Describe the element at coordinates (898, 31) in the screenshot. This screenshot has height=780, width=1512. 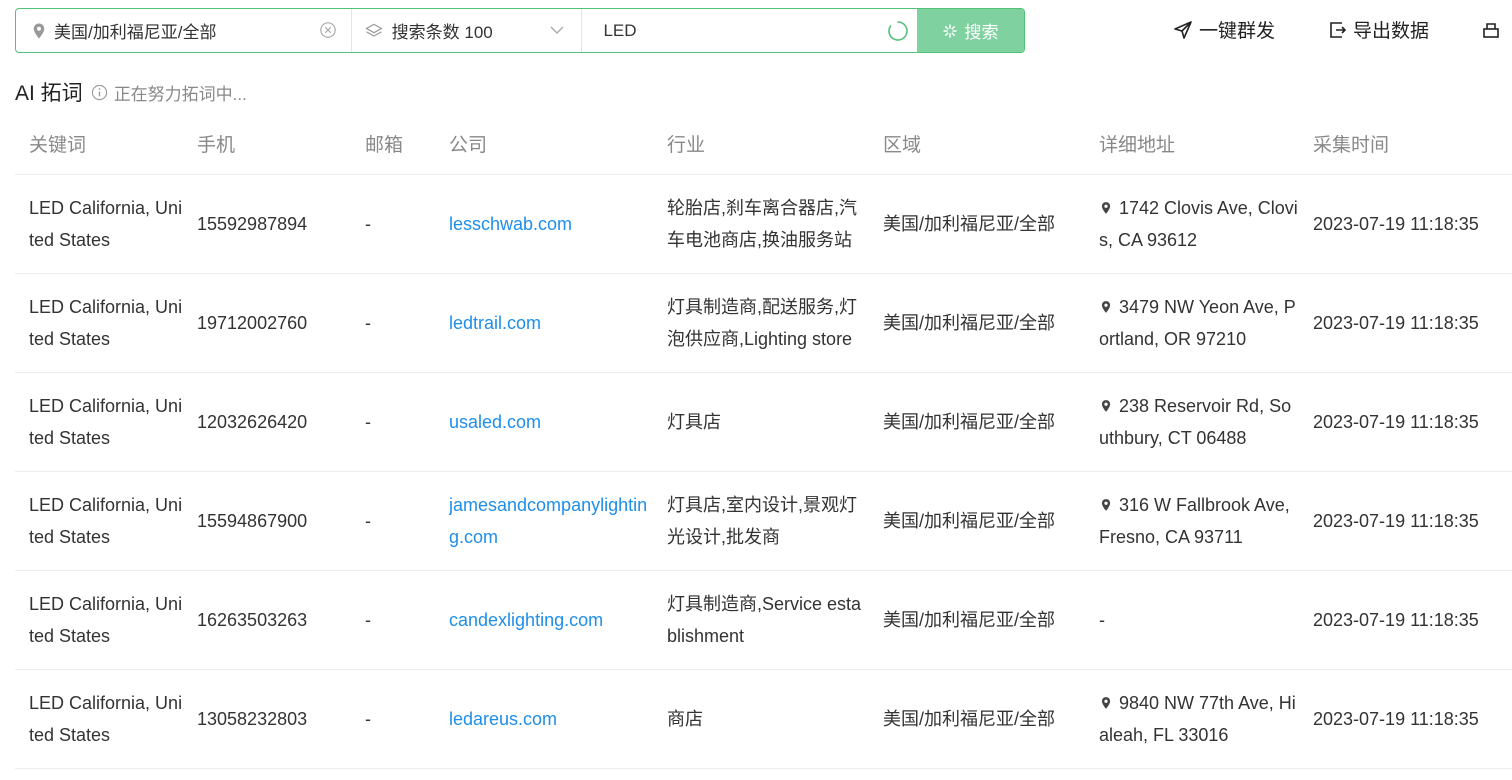
I see `loading-spinner-icon` at that location.